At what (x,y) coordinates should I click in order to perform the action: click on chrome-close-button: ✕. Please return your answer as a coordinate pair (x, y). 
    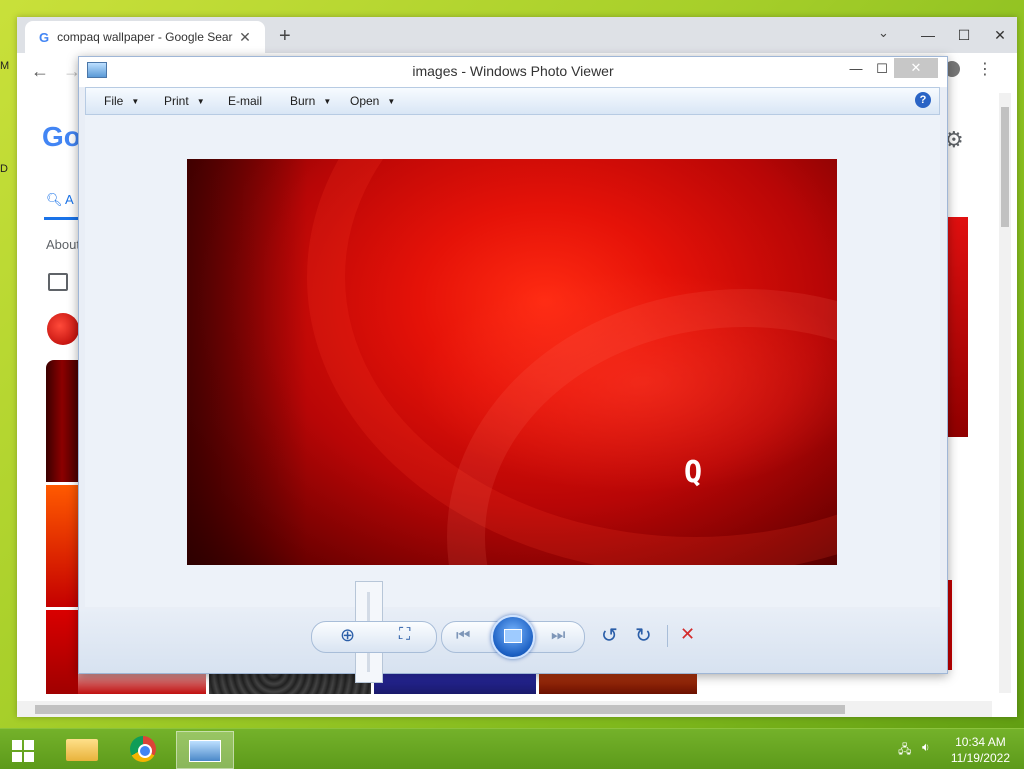
    Looking at the image, I should click on (1000, 35).